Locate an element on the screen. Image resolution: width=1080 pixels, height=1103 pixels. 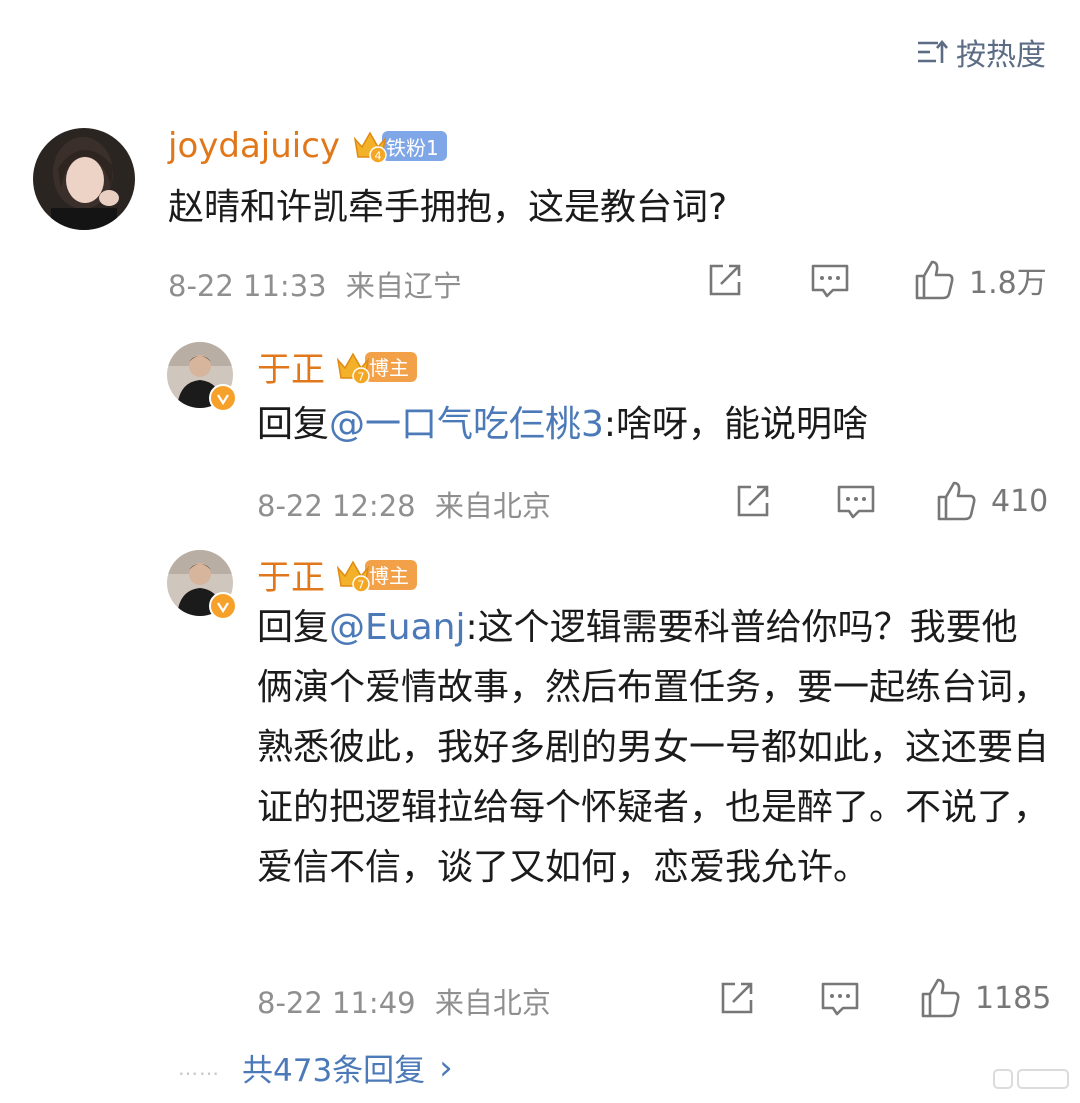
watermark-logo is located at coordinates (1031, 1079).